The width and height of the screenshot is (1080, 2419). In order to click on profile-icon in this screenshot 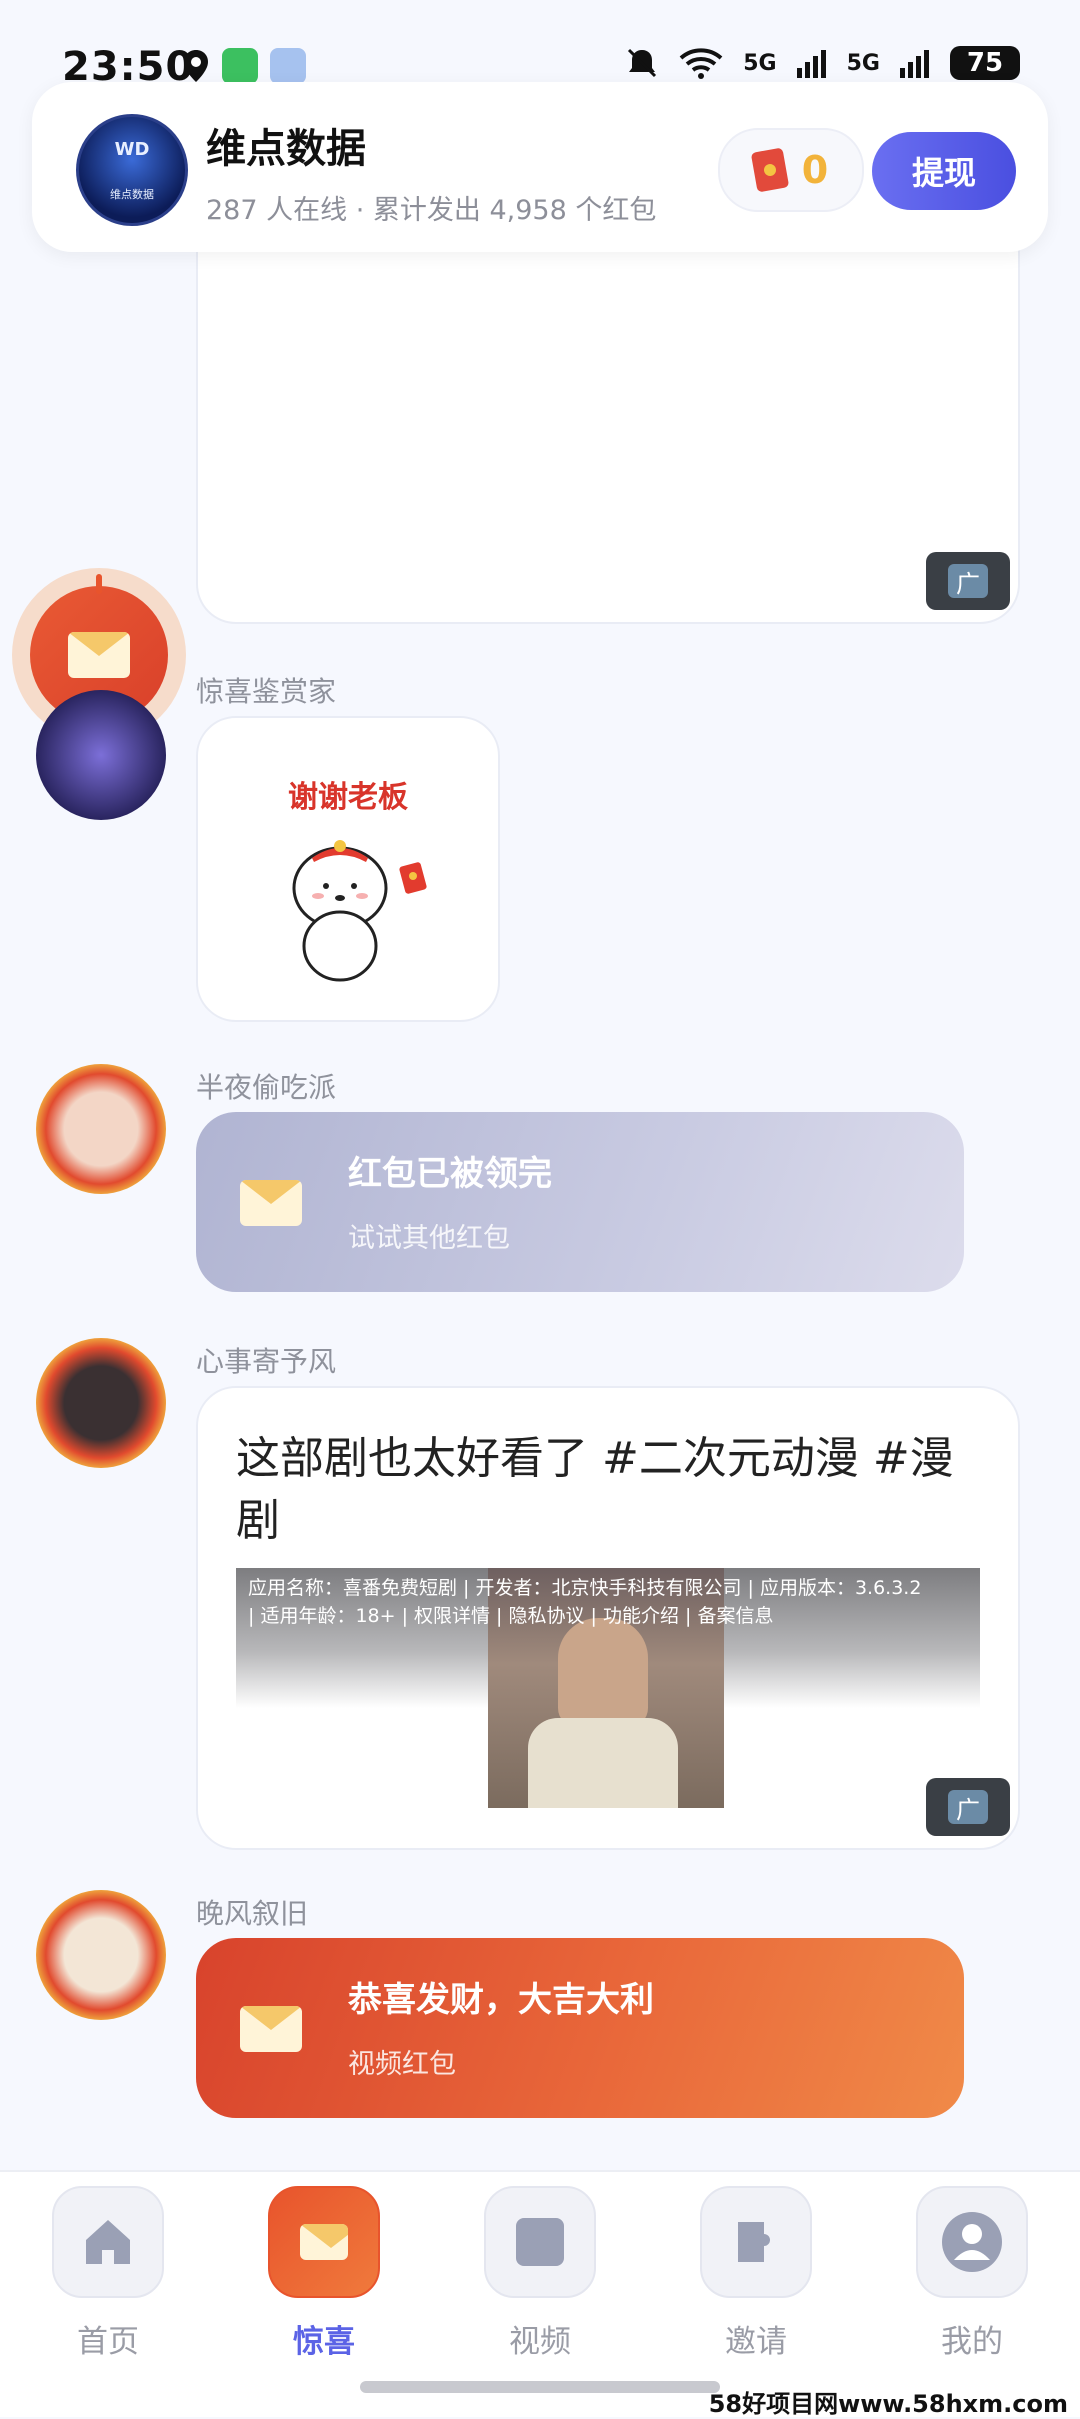, I will do `click(972, 2242)`.